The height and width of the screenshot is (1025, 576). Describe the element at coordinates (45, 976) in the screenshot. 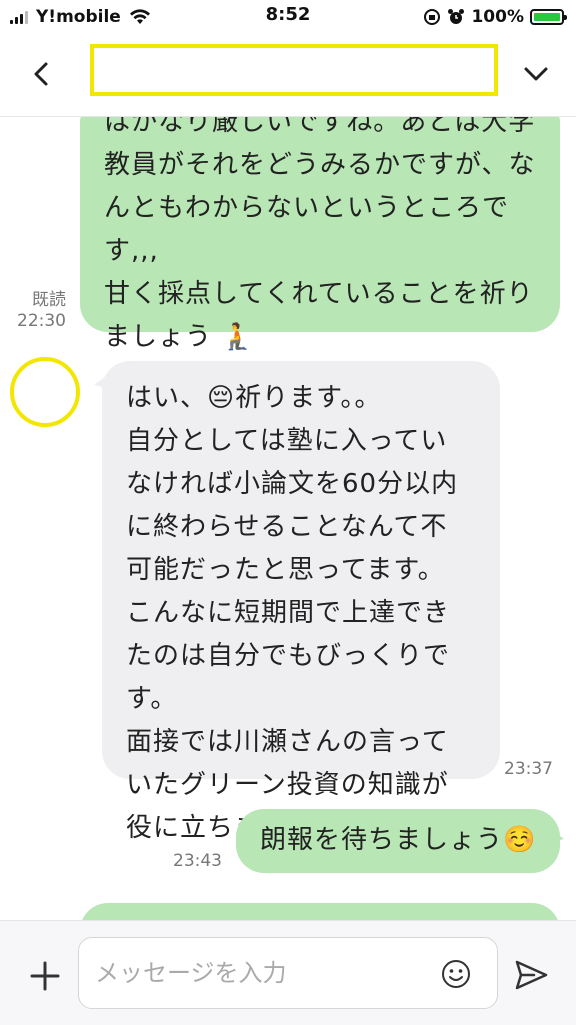

I see `plus-icon` at that location.